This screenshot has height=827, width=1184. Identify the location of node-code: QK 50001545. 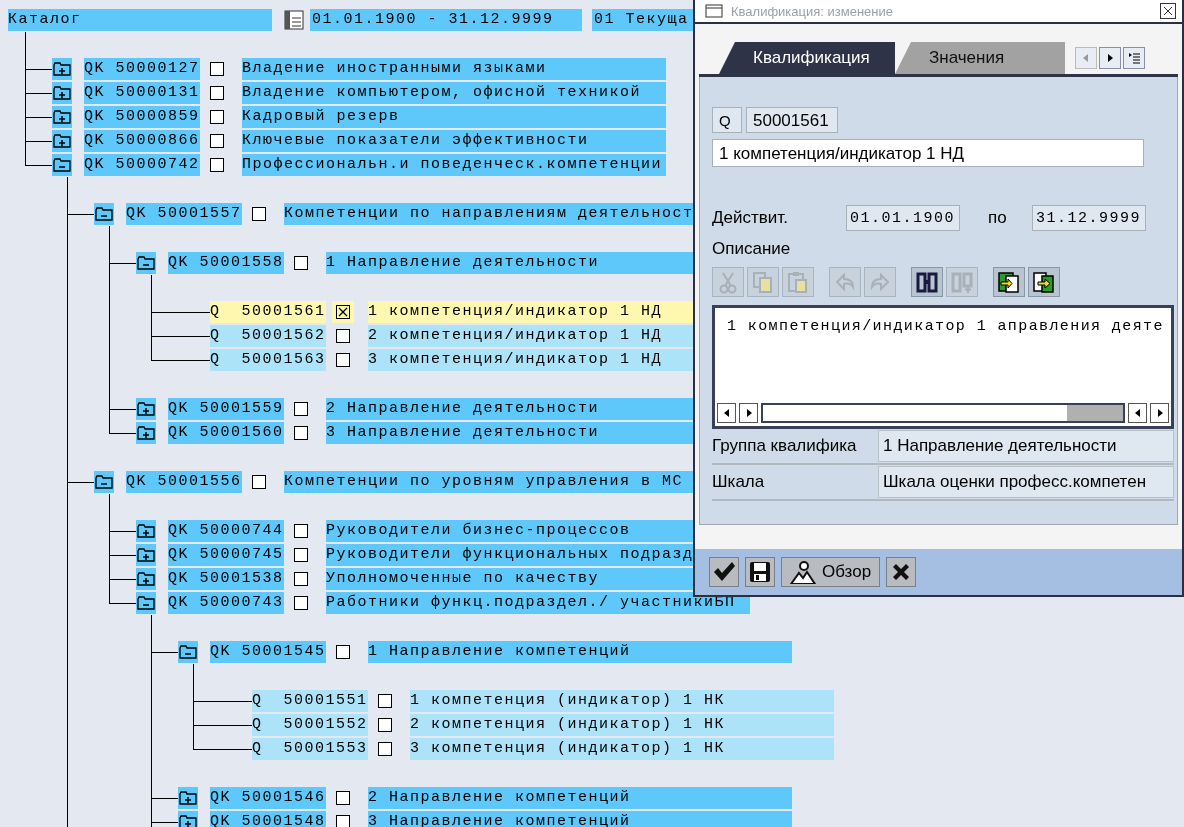
(268, 652).